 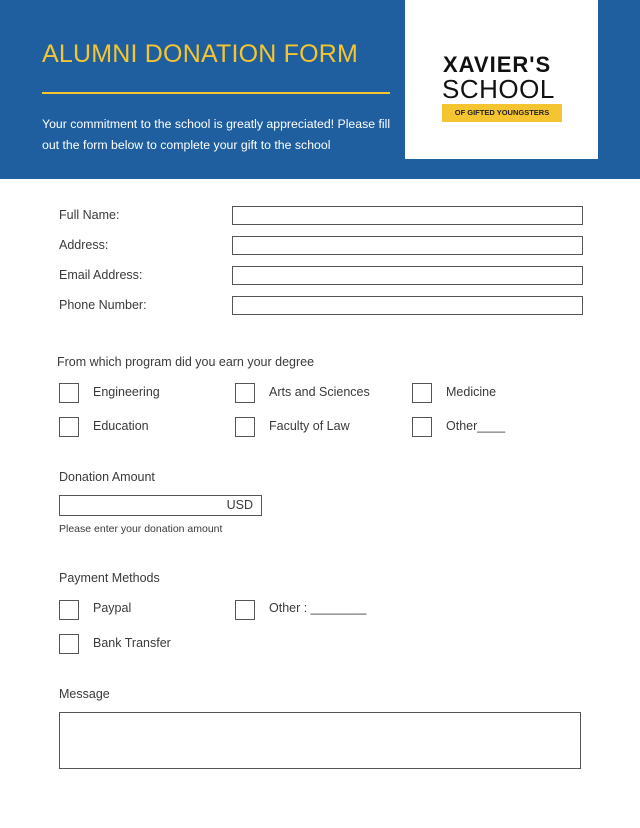 What do you see at coordinates (69, 610) in the screenshot?
I see `checkbox-paypal` at bounding box center [69, 610].